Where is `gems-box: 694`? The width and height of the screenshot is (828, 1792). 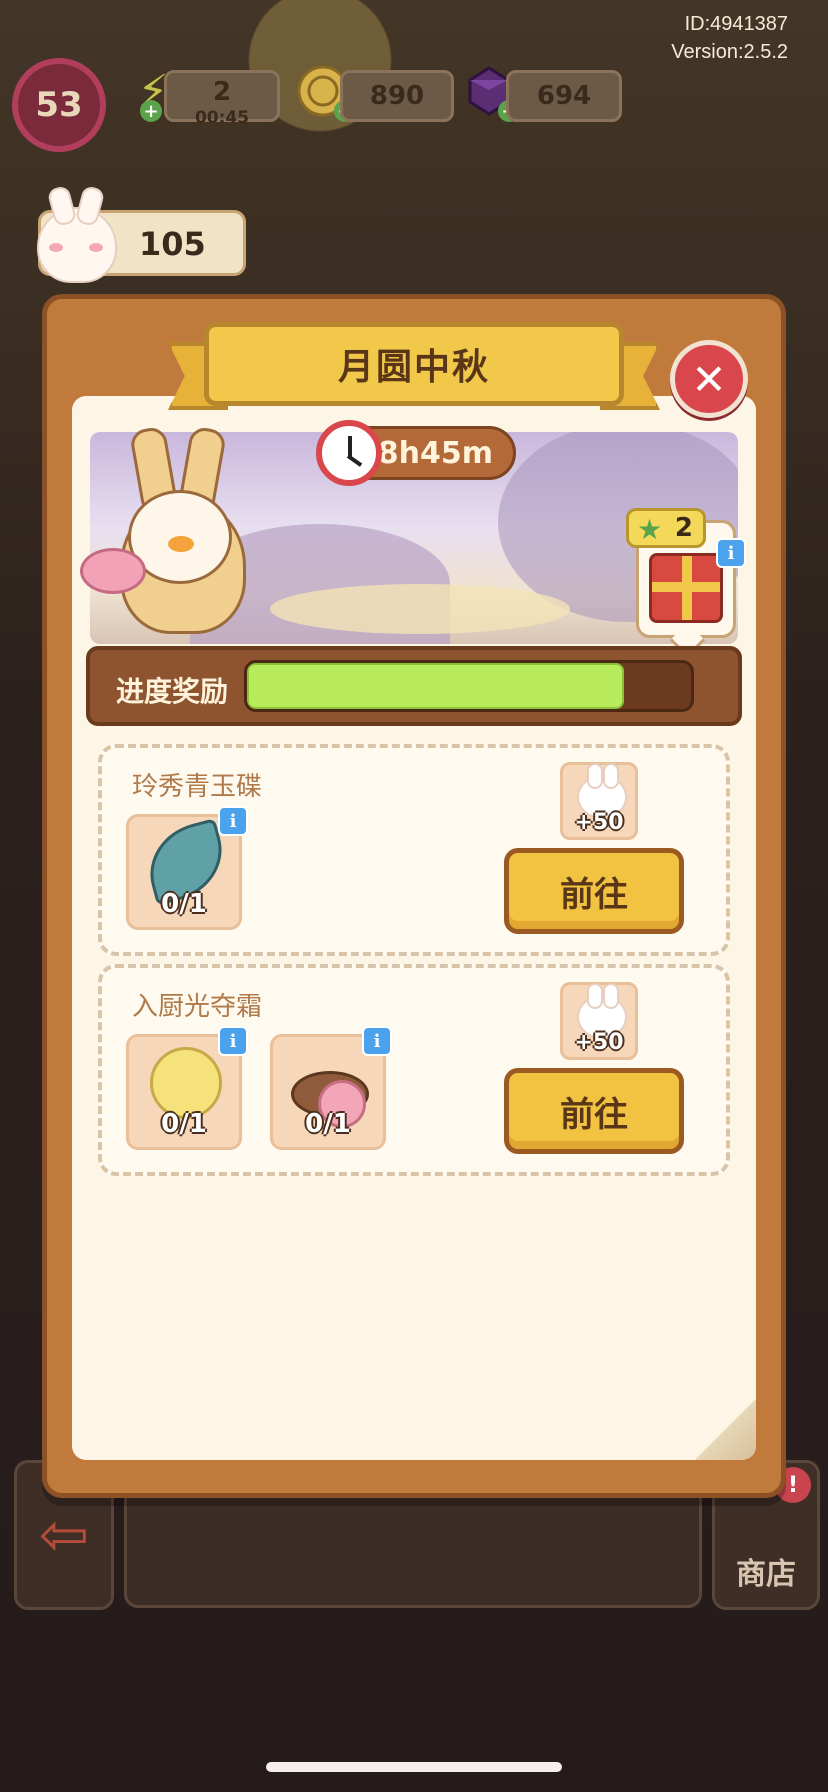 gems-box: 694 is located at coordinates (564, 96).